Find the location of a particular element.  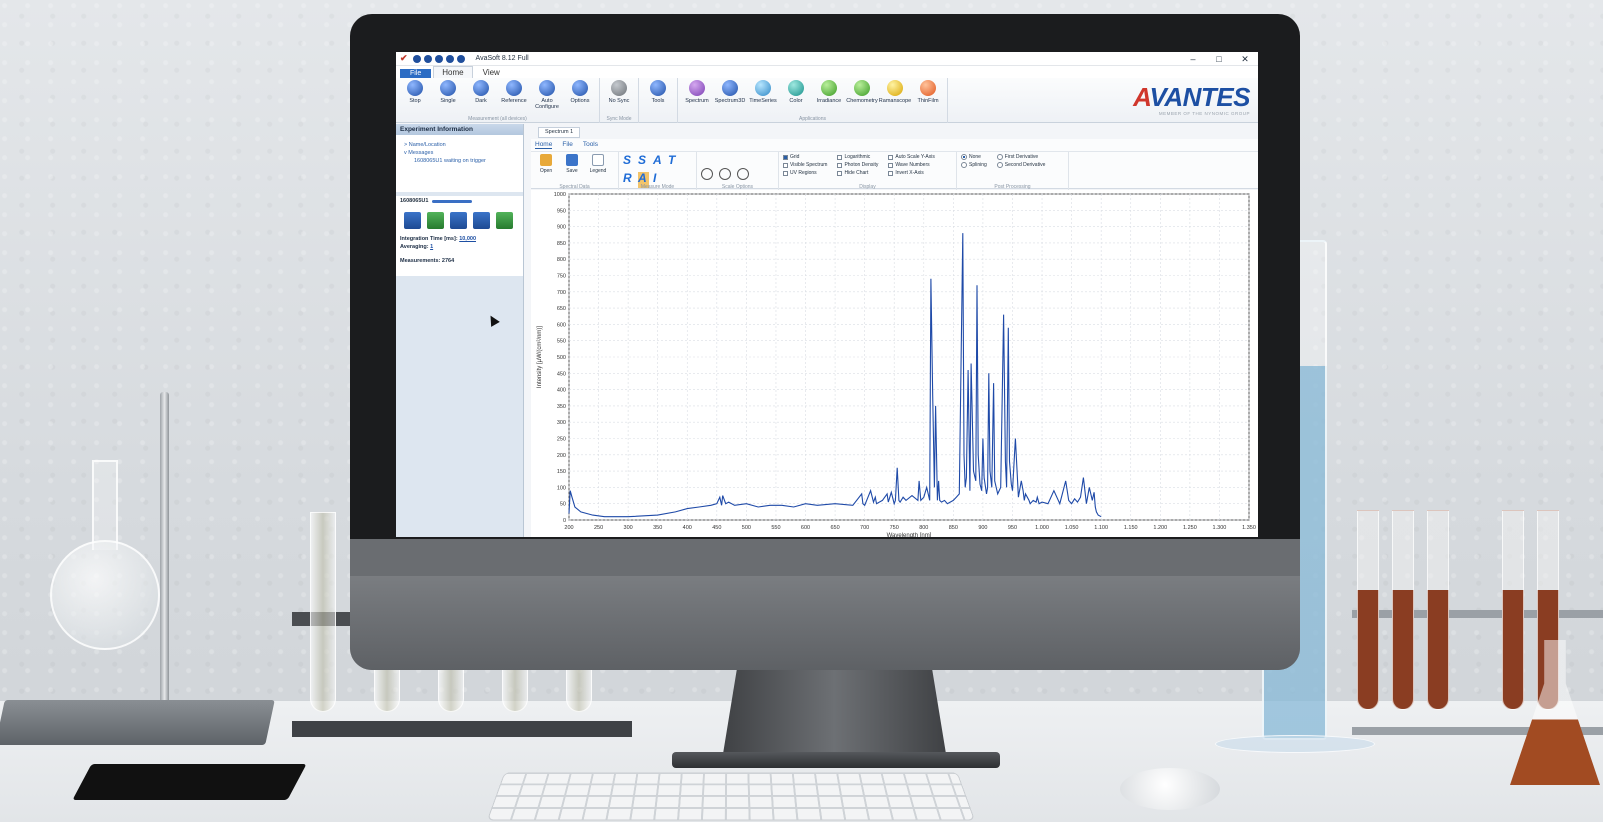

device-header: 1608065U1 is located at coordinates (459, 201).